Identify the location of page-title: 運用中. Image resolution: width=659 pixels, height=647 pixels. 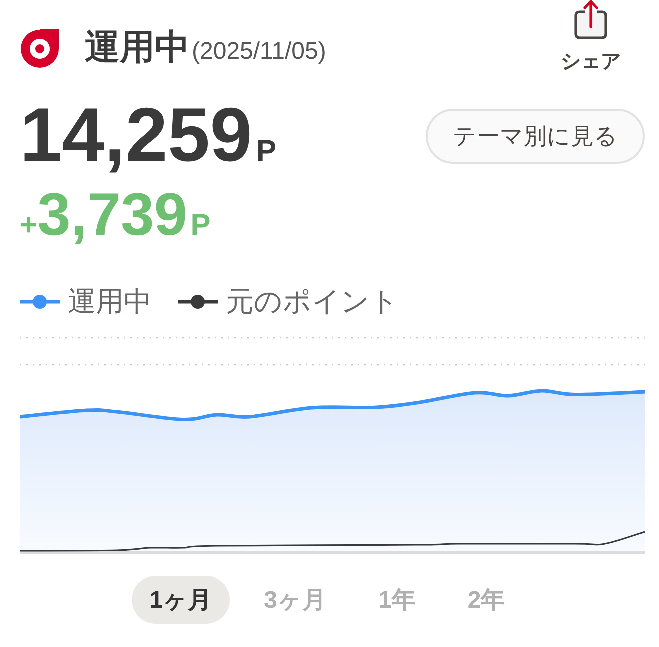
(137, 48).